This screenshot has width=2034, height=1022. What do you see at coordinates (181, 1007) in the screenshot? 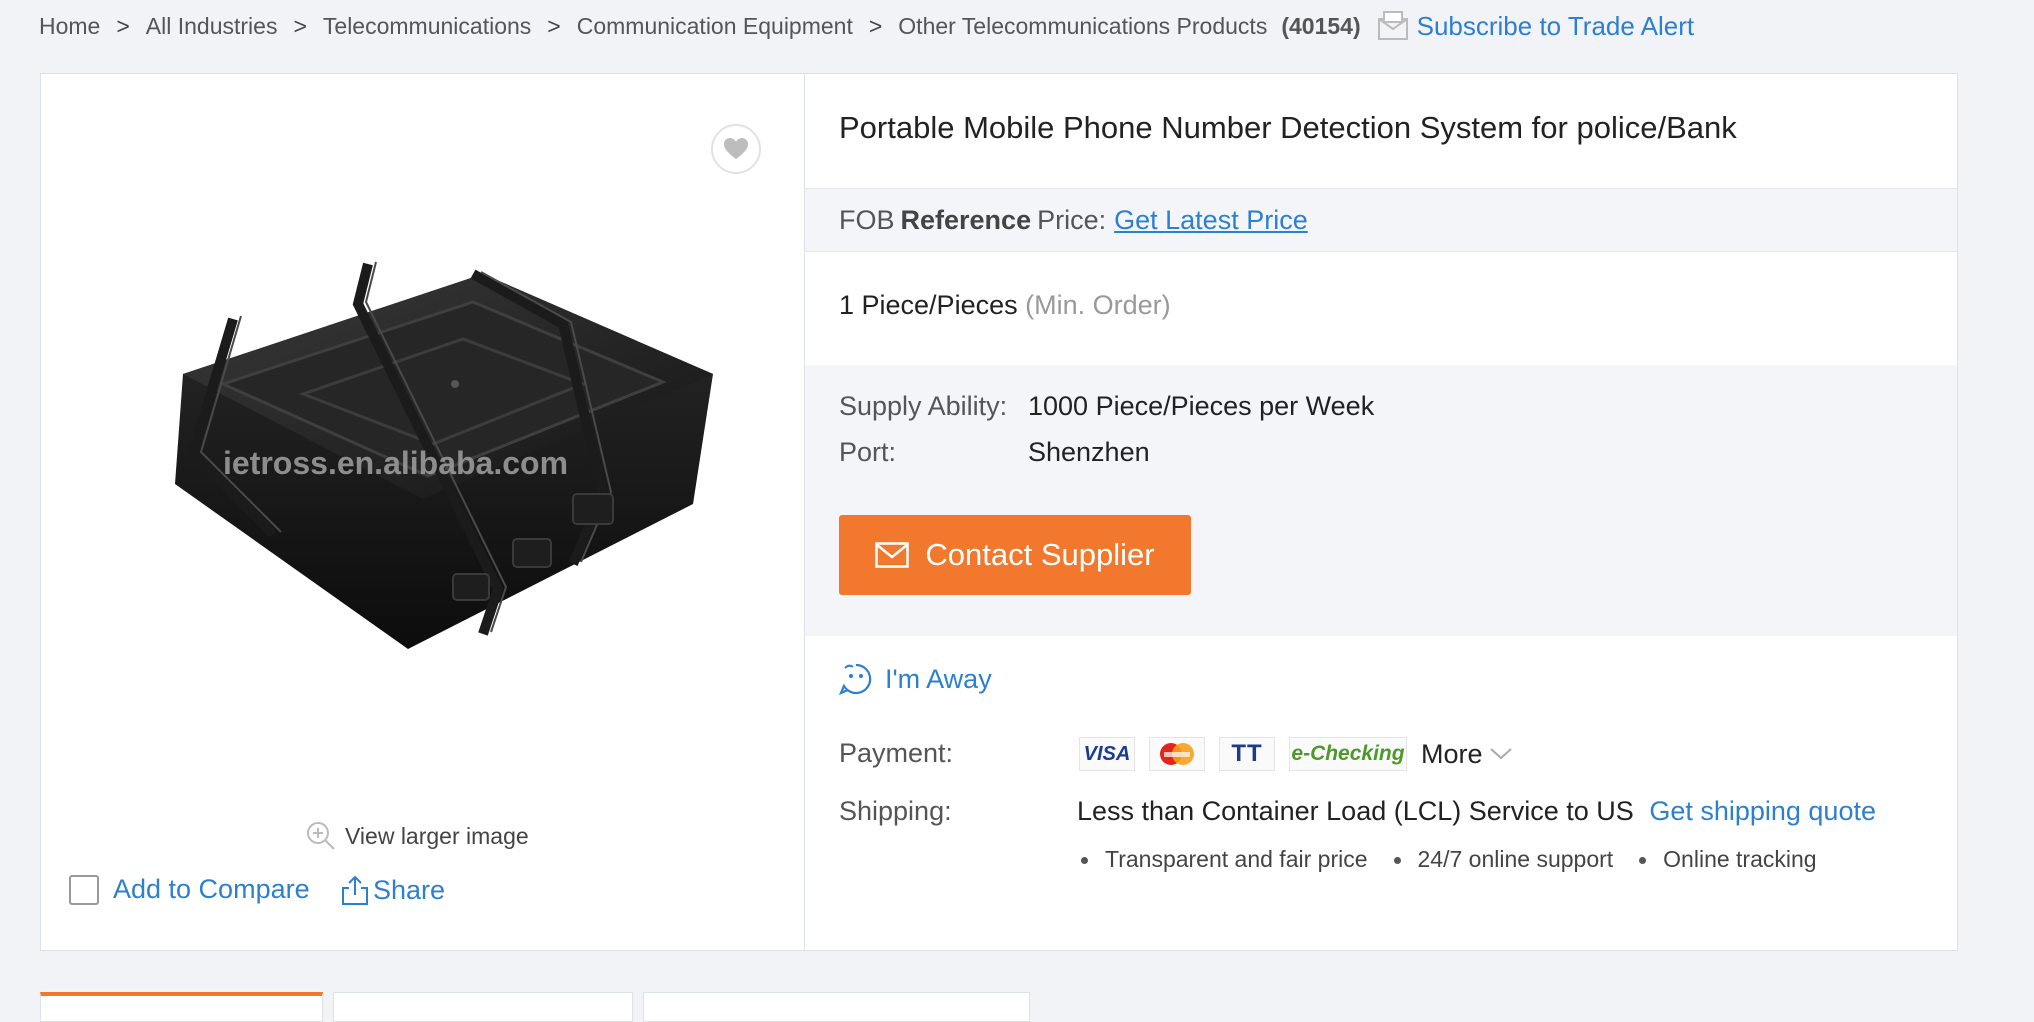
I see `tab-product-details` at bounding box center [181, 1007].